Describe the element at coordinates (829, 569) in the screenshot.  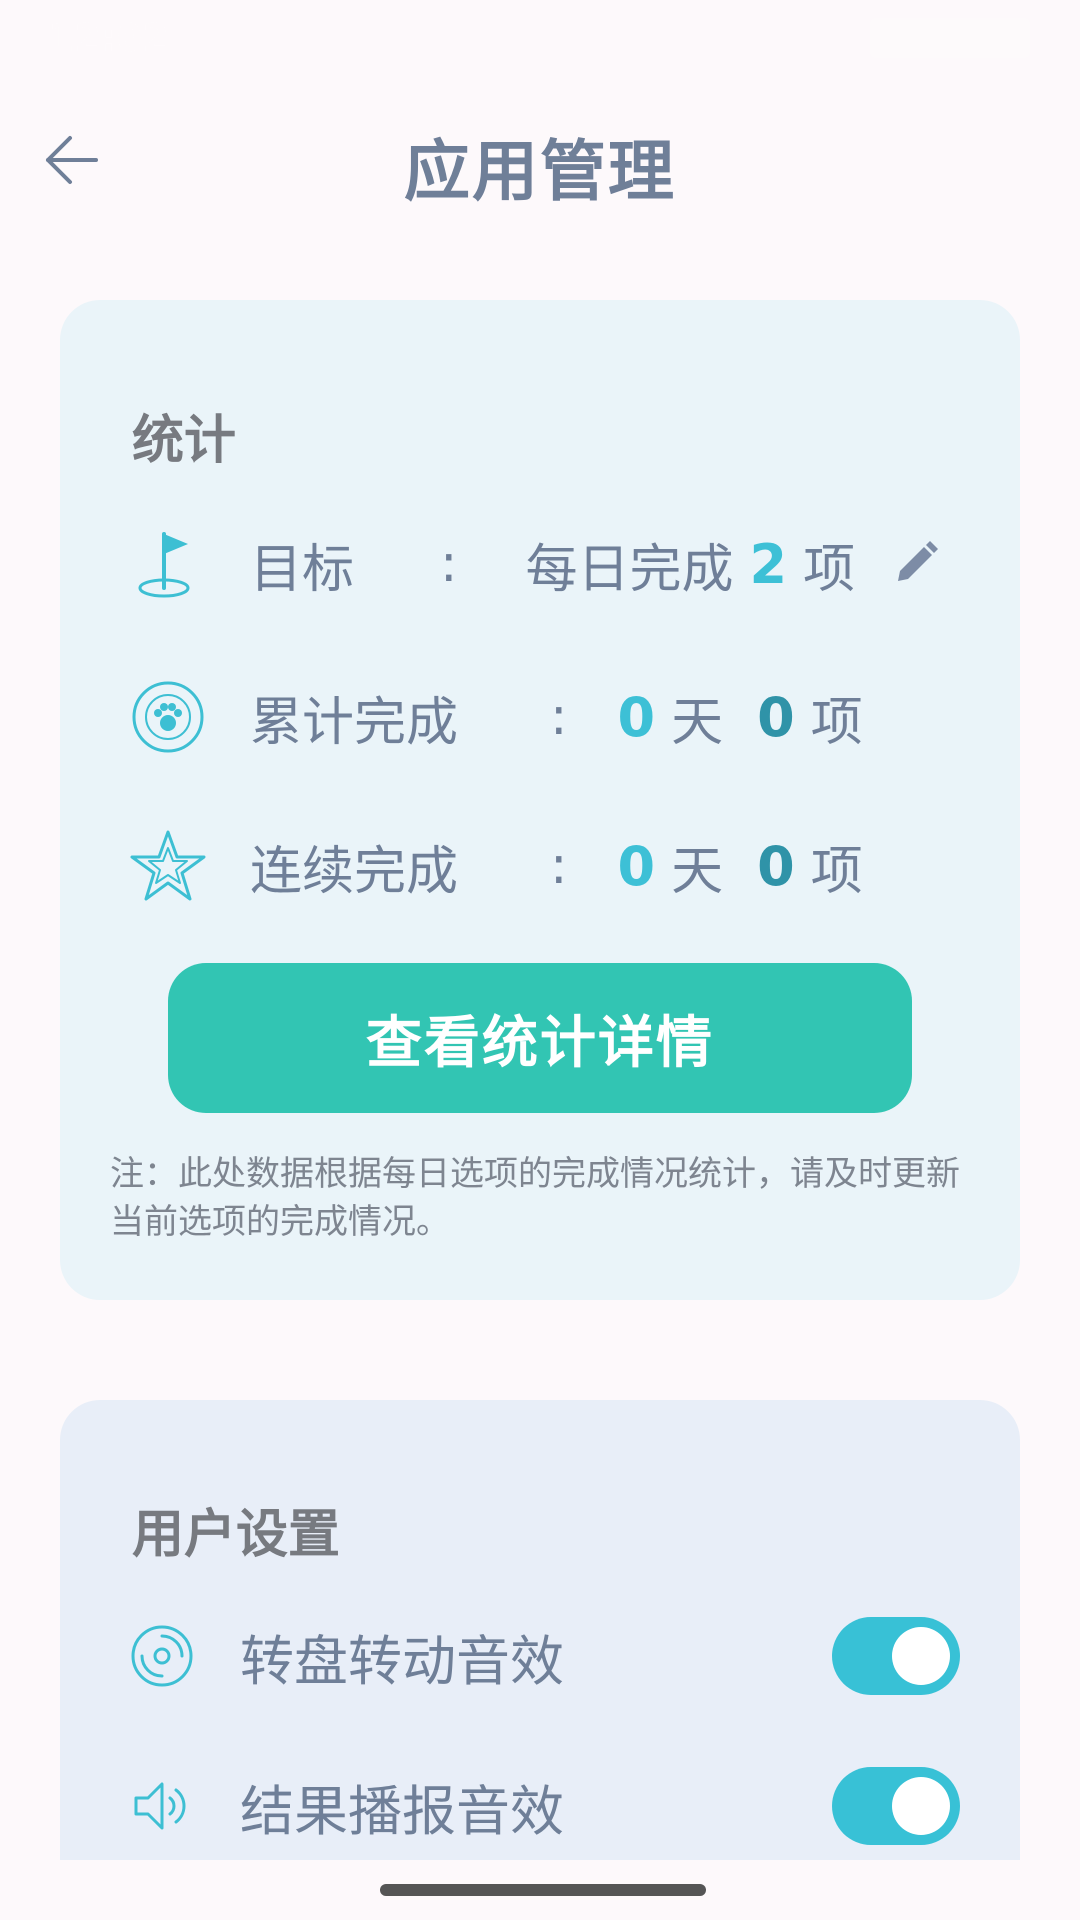
I see `goal-unit: 项` at that location.